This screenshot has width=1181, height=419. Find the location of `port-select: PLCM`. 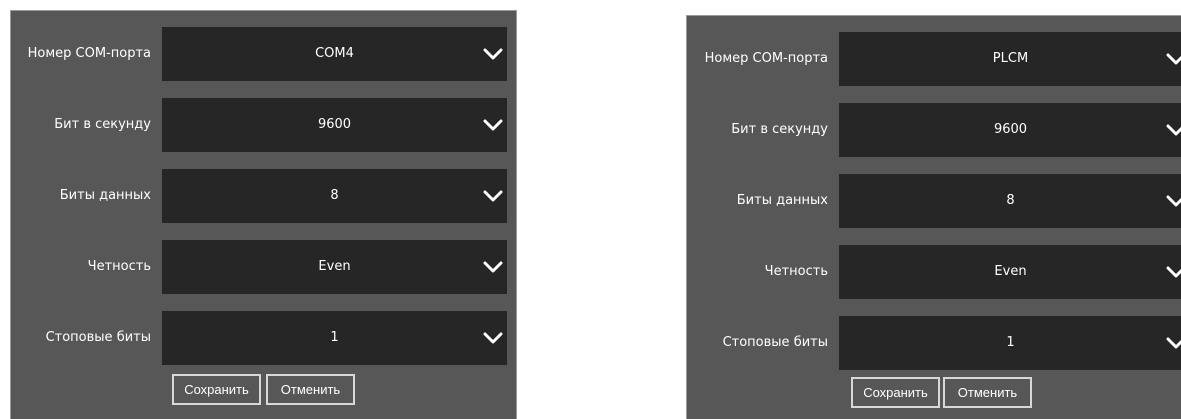

port-select: PLCM is located at coordinates (1010, 59).